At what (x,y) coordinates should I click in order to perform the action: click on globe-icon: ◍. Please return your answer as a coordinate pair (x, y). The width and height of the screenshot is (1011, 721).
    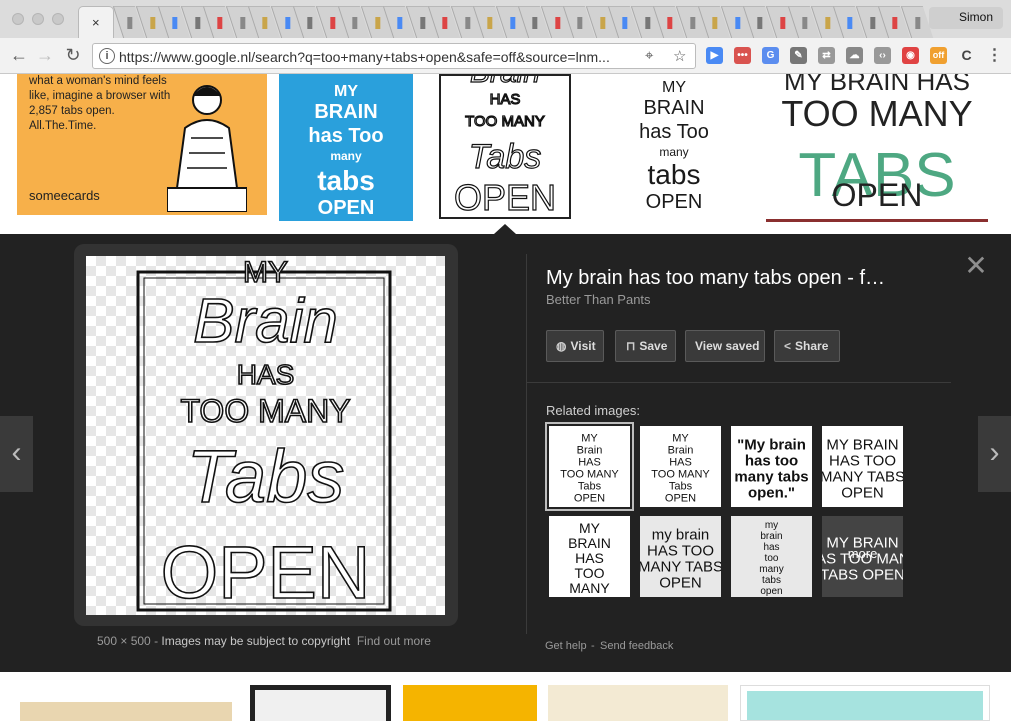
    Looking at the image, I should click on (561, 346).